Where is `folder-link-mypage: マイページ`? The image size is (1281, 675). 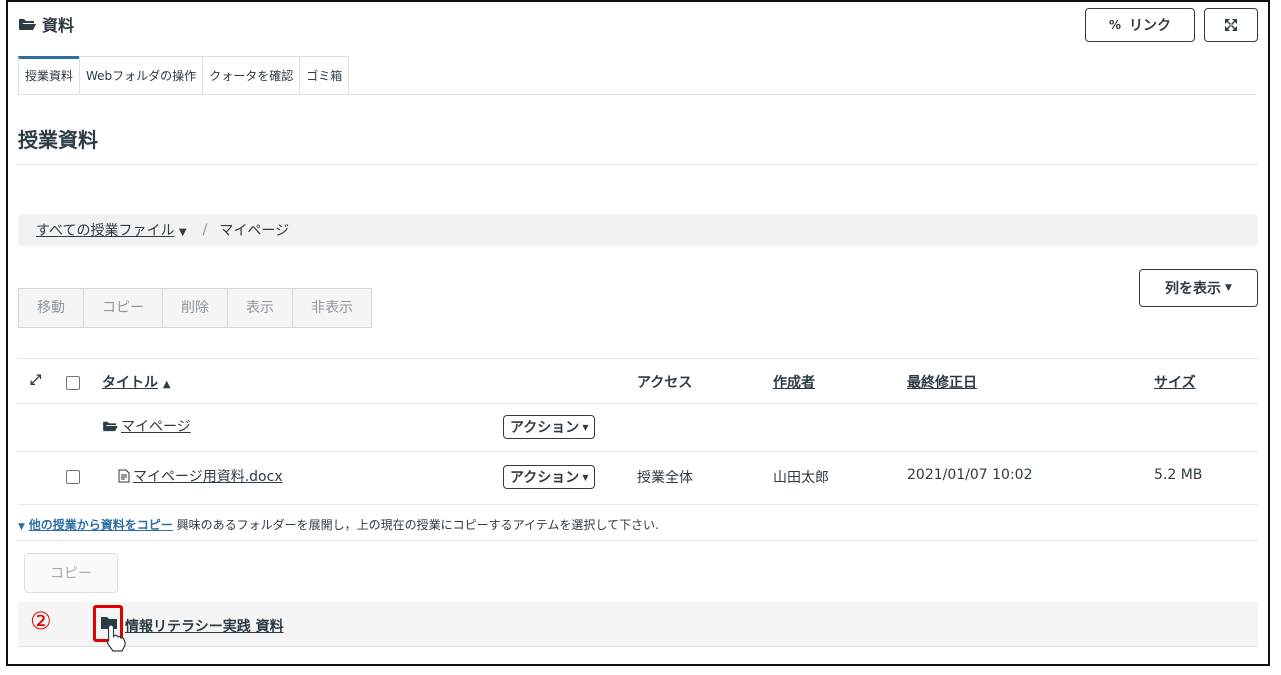 folder-link-mypage: マイページ is located at coordinates (156, 426).